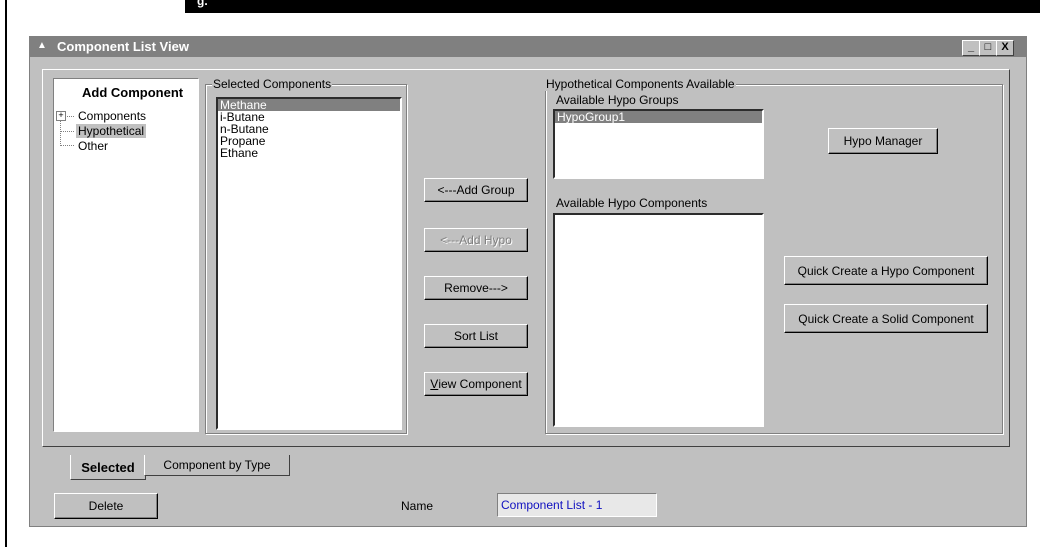 The width and height of the screenshot is (1040, 547). I want to click on close-button: X, so click(1005, 48).